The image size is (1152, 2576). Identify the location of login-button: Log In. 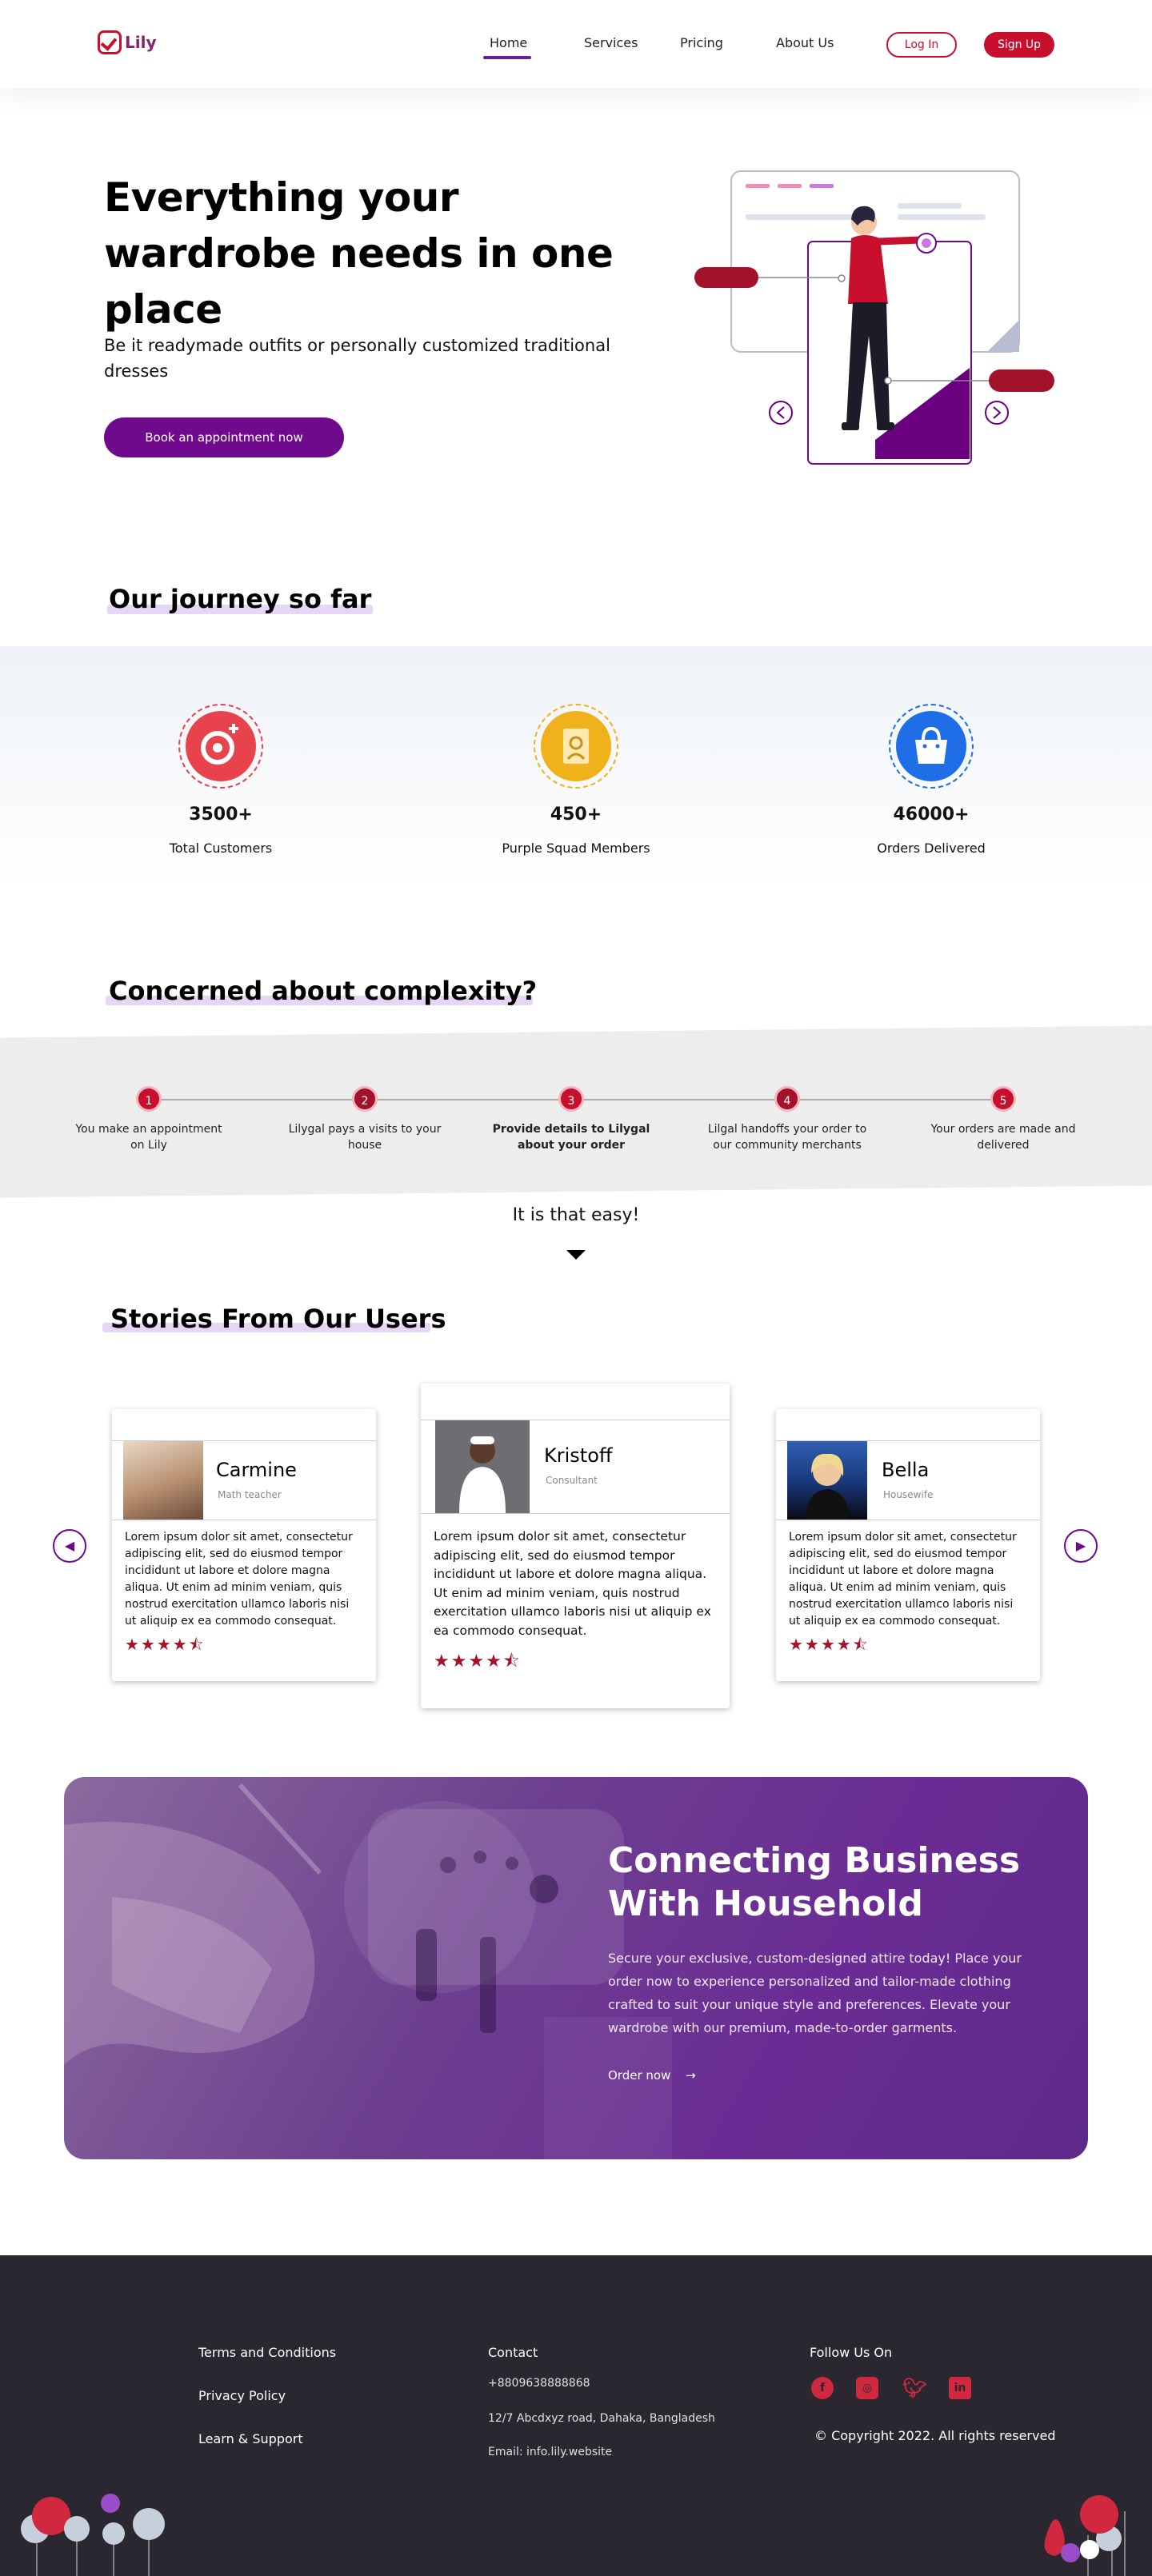
(921, 45).